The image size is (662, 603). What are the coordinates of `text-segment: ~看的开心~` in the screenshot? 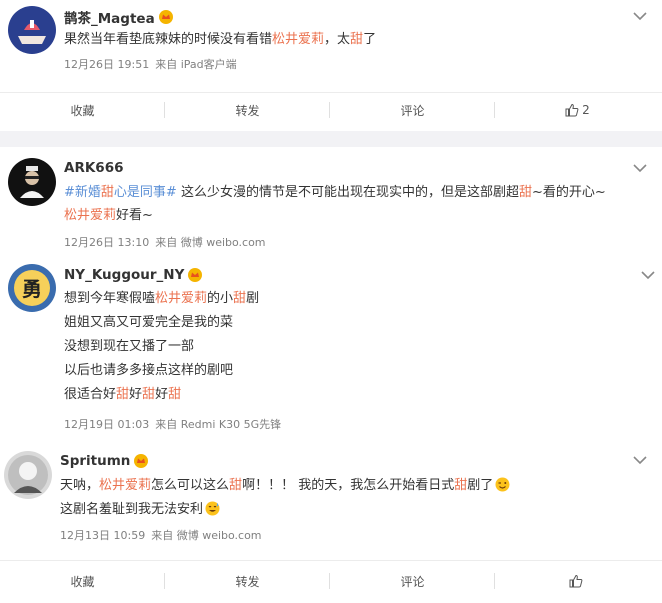 It's located at (568, 192).